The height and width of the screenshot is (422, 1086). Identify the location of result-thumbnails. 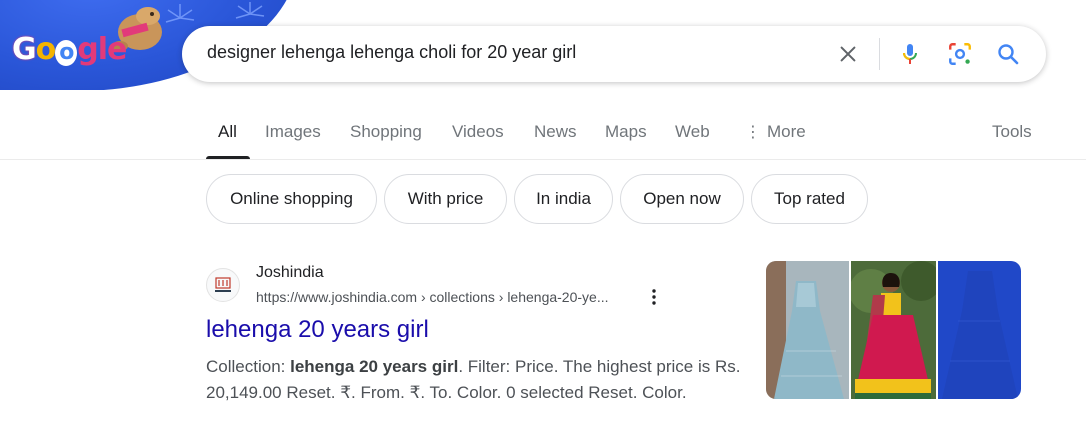
(893, 330).